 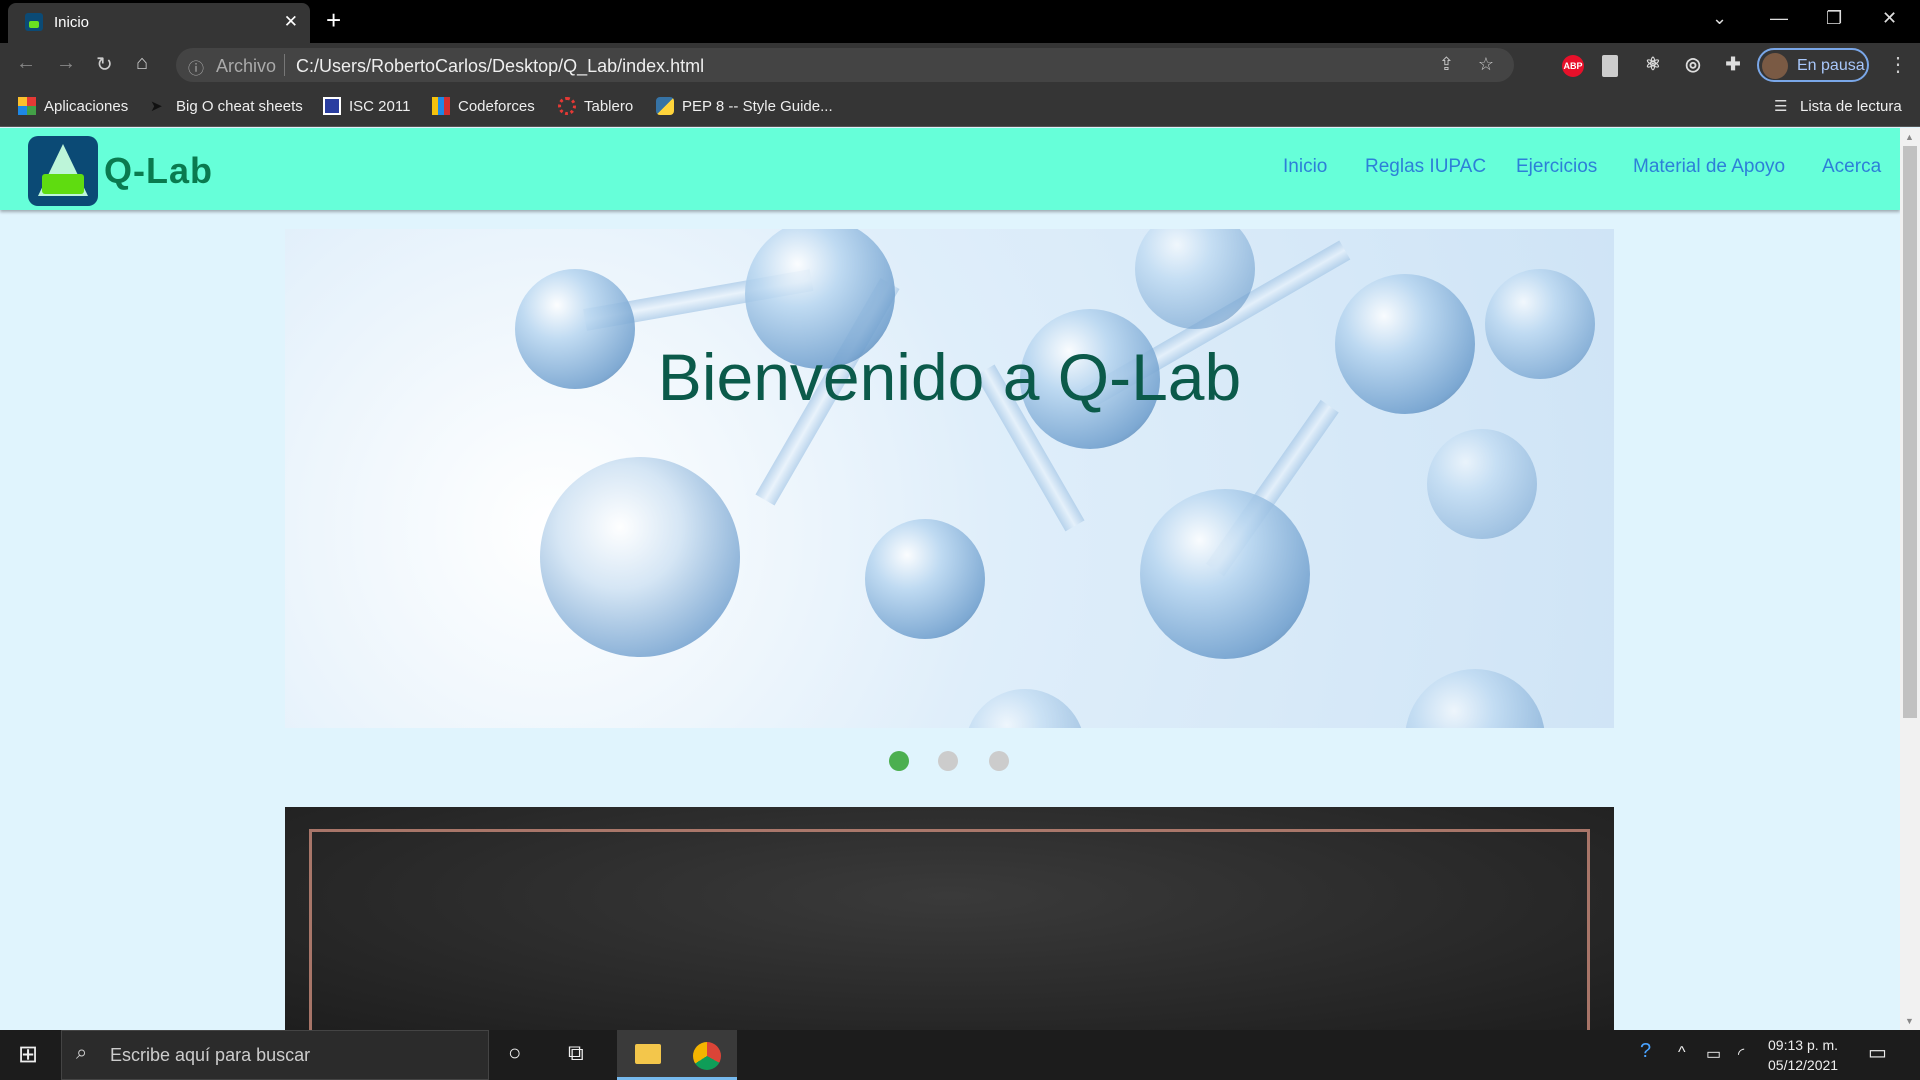 I want to click on battery-icon: ▭, so click(x=1713, y=1054).